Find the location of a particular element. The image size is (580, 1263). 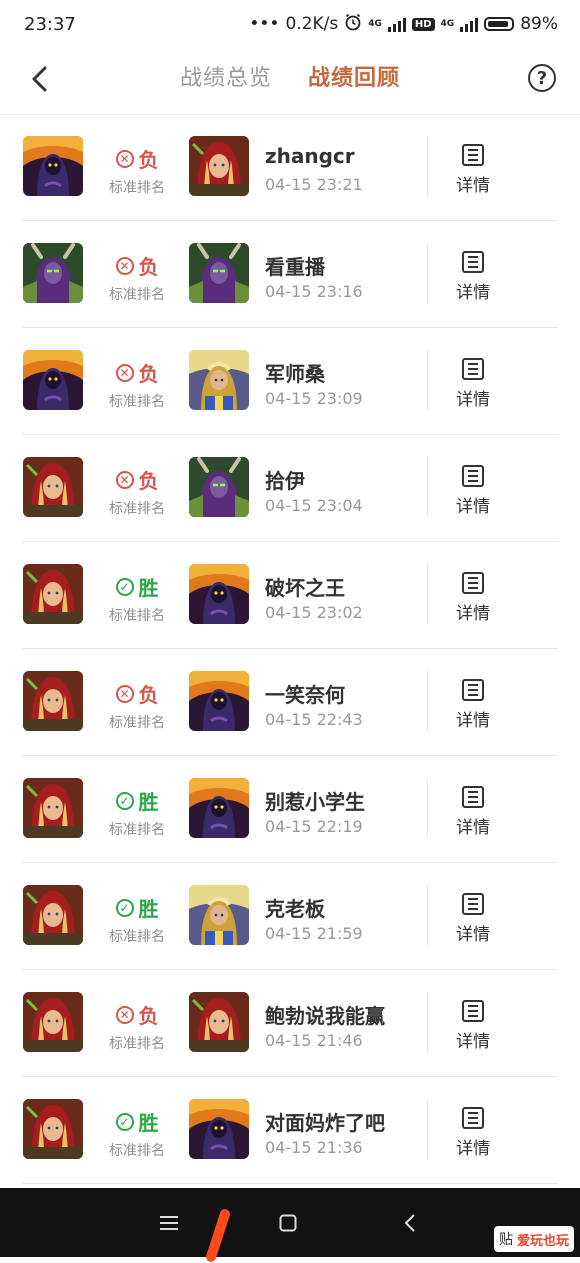

status-icons: ••• 0.2K/s 4G HD 4G 89% is located at coordinates (403, 24).